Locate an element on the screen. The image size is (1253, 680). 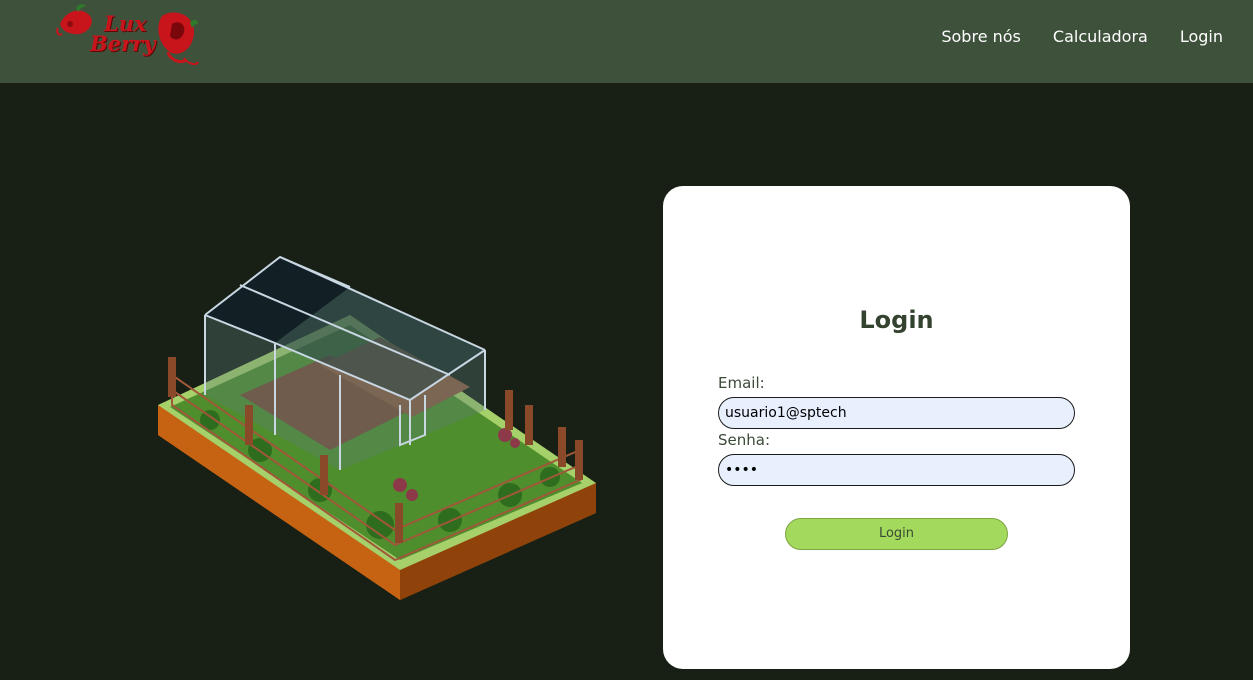
email-label: Email: is located at coordinates (741, 383).